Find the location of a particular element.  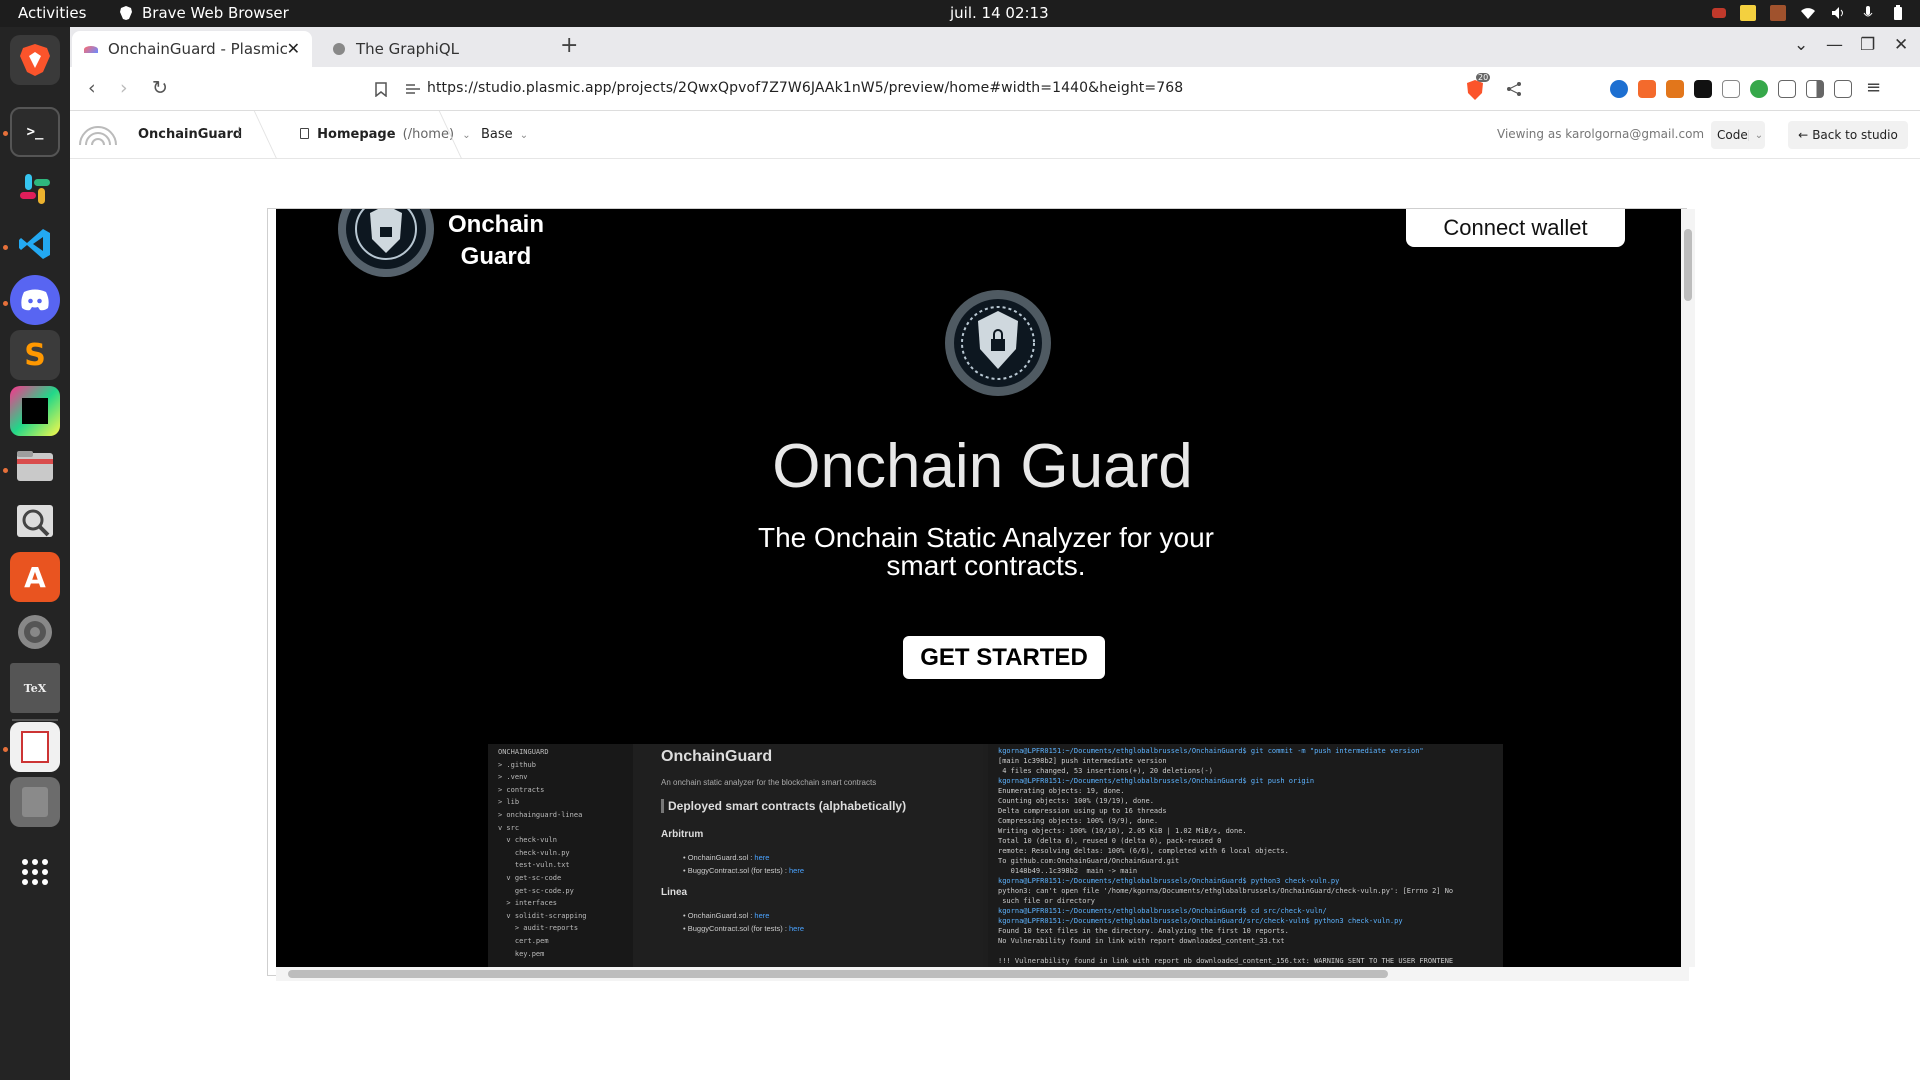

forward-icon: › is located at coordinates (124, 88).